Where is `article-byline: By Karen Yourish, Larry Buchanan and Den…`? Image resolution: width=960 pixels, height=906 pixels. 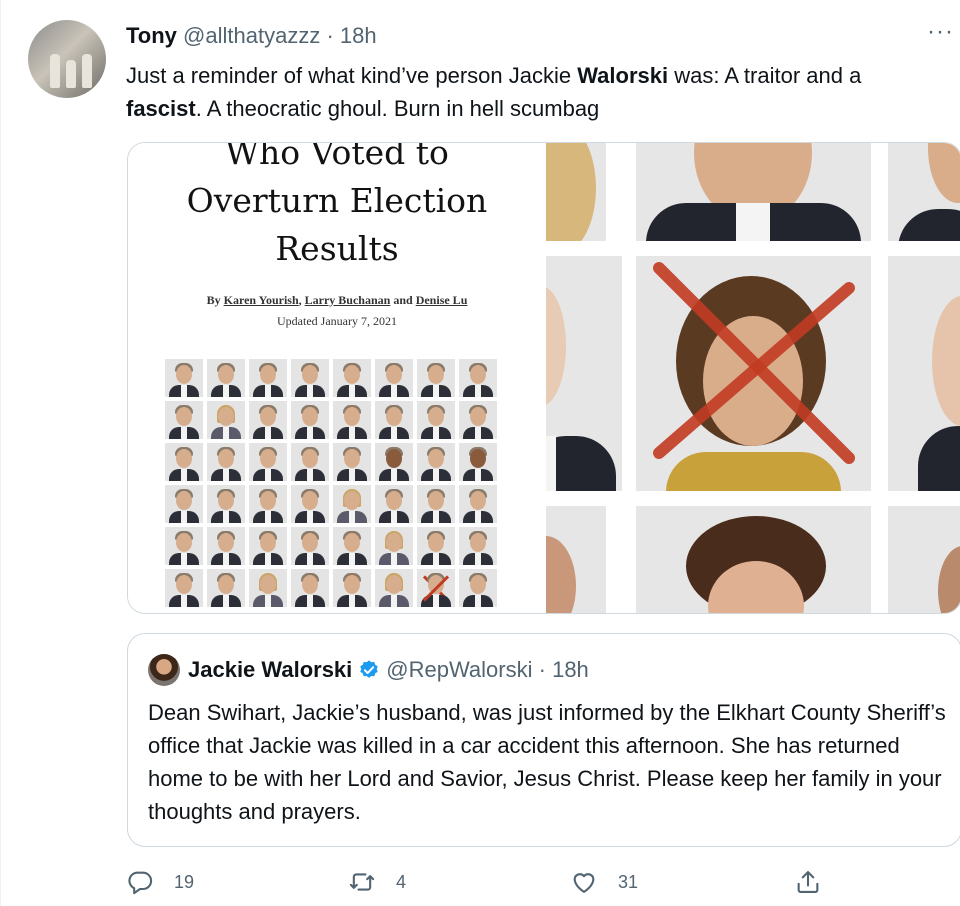
article-byline: By Karen Yourish, Larry Buchanan and Den… is located at coordinates (337, 300).